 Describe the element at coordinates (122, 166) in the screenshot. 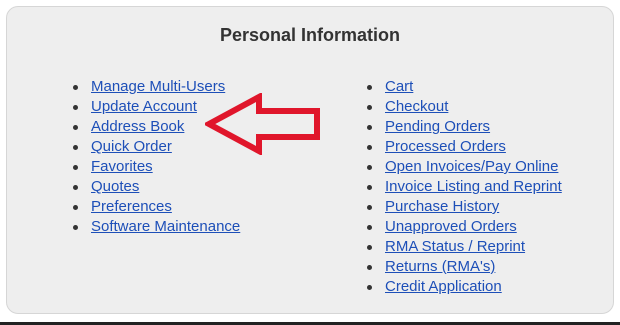

I see `link-favorites: Favorites` at that location.